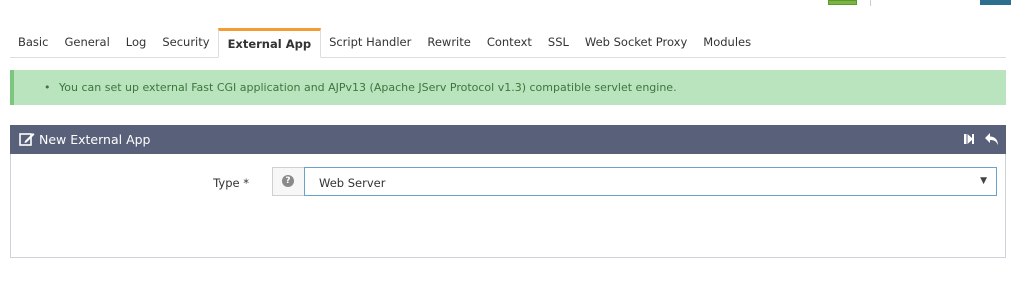 The image size is (1024, 287). Describe the element at coordinates (636, 43) in the screenshot. I see `tab-web-socket-proxy: Web Socket Proxy` at that location.